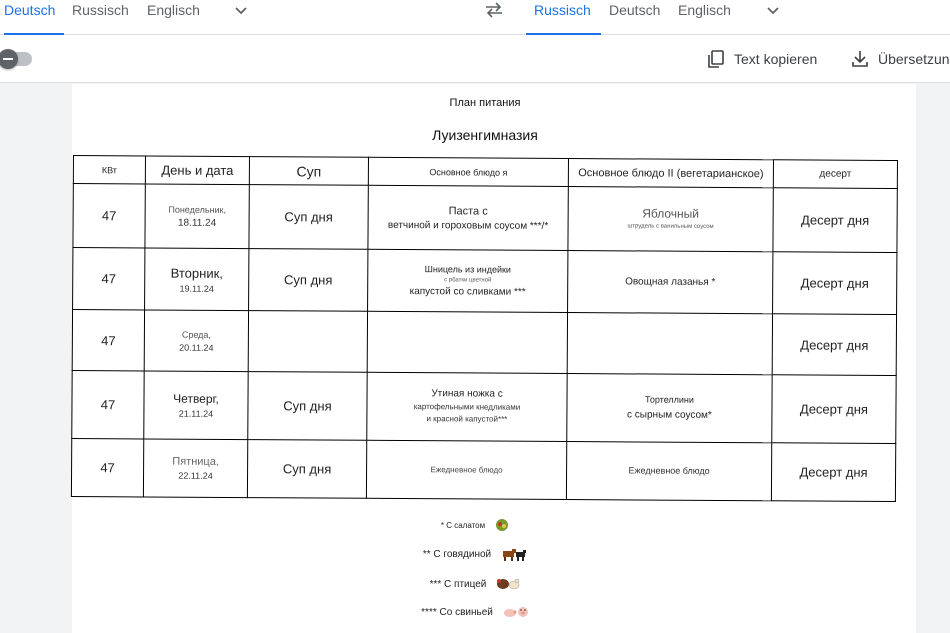  What do you see at coordinates (309, 171) in the screenshot?
I see `header-soup: Суп` at bounding box center [309, 171].